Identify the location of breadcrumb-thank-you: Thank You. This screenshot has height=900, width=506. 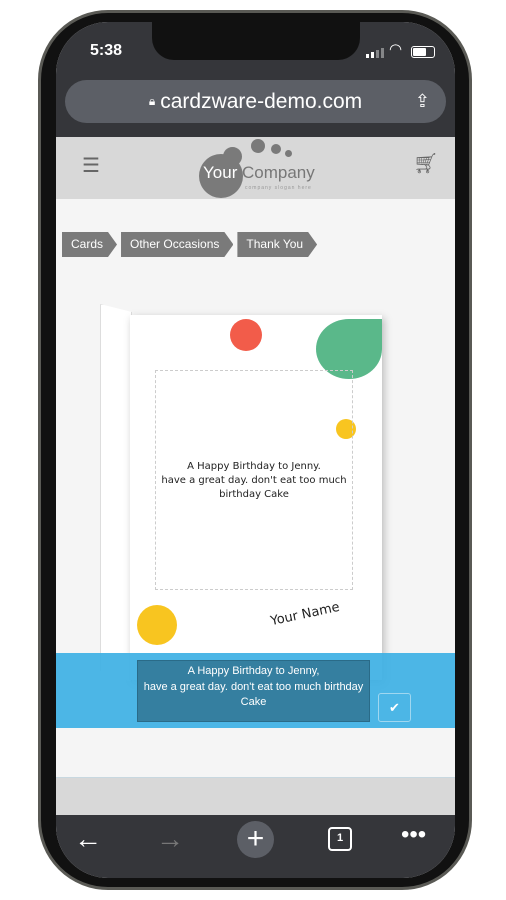
(277, 244).